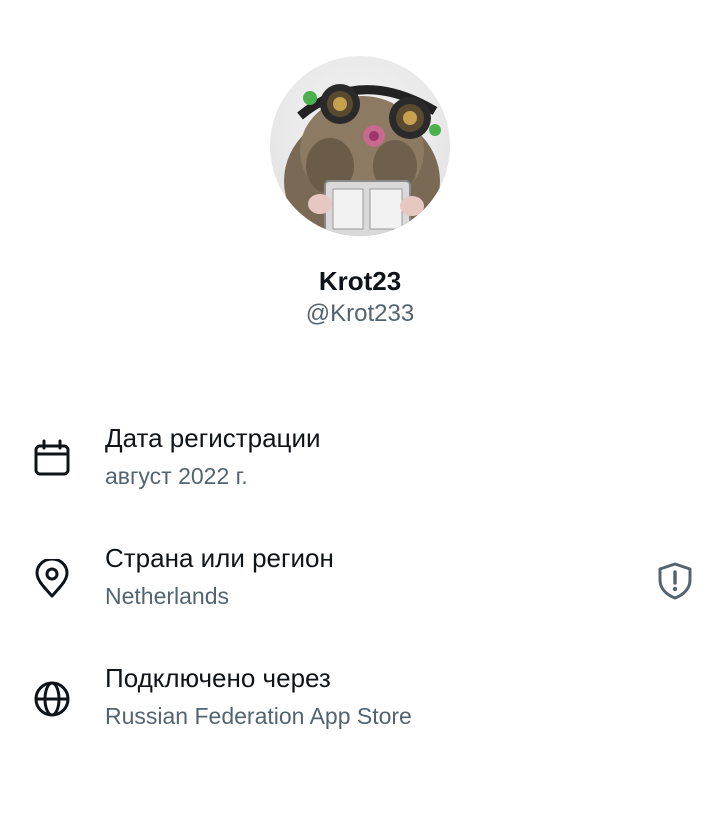 Image resolution: width=720 pixels, height=829 pixels. Describe the element at coordinates (219, 558) in the screenshot. I see `about-row-title: Страна или регион` at that location.